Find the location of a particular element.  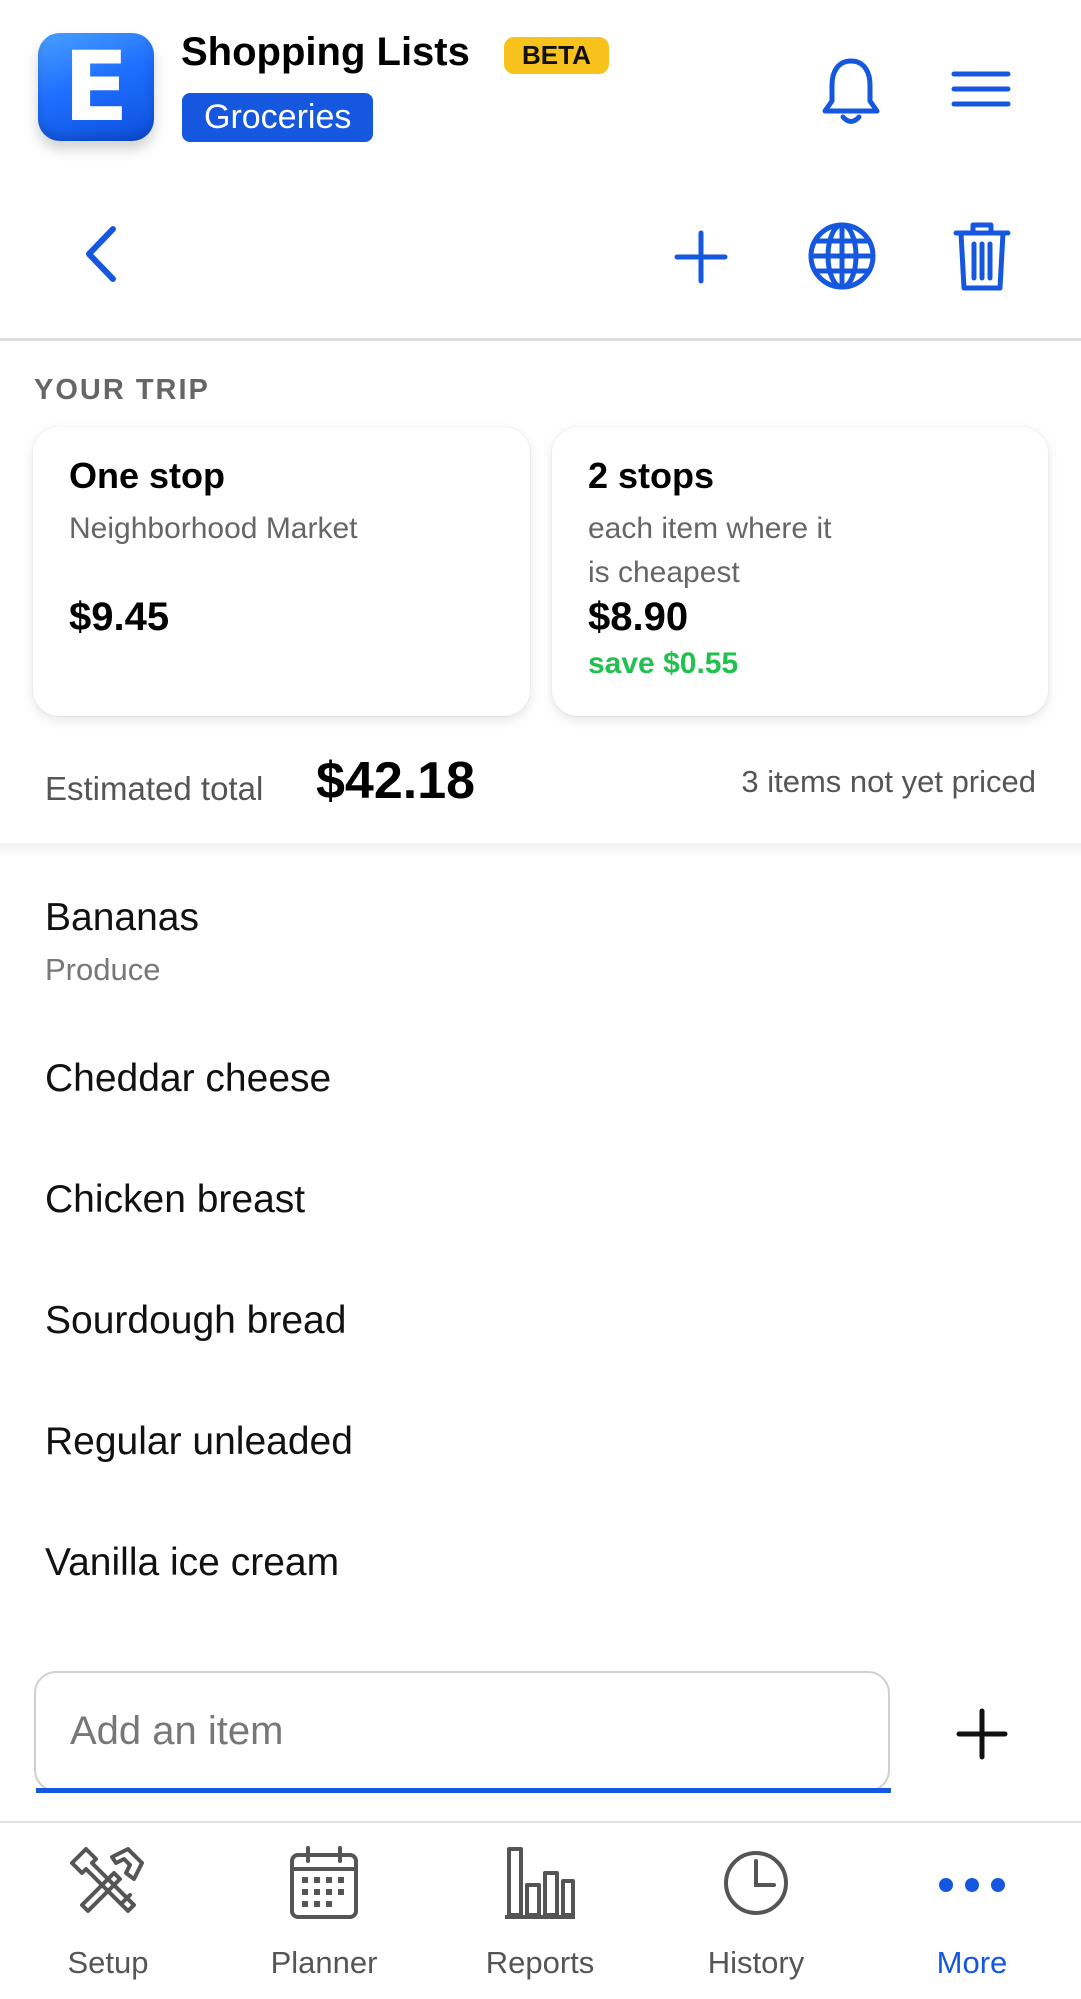

tab-more: More is located at coordinates (972, 1915).